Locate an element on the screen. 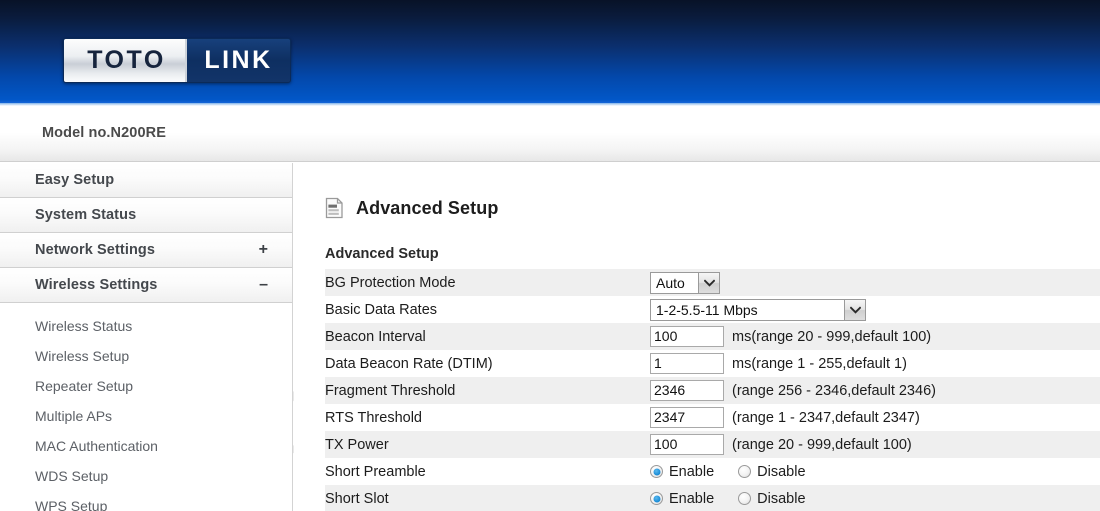  table-row: TX Power (range 20 - 999,default 100) is located at coordinates (712, 444).